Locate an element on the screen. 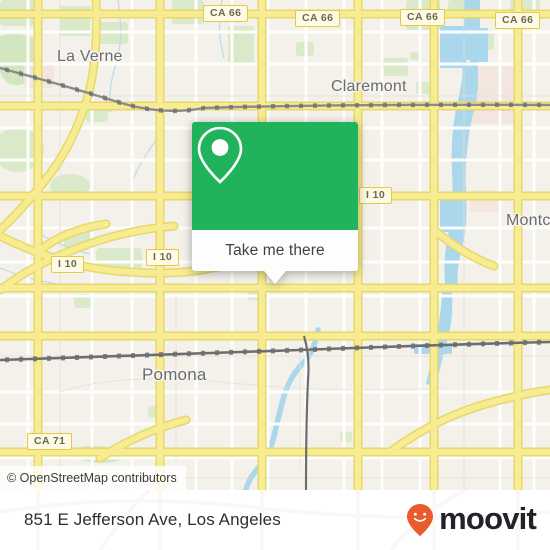 This screenshot has height=550, width=550. popup-action-row: Take me there is located at coordinates (275, 250).